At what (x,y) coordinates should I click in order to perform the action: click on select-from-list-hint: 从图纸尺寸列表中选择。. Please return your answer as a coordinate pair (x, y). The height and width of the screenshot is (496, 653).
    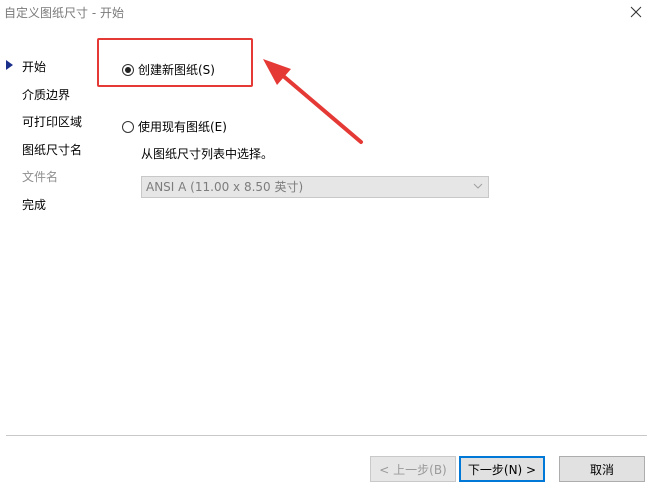
    Looking at the image, I should click on (207, 154).